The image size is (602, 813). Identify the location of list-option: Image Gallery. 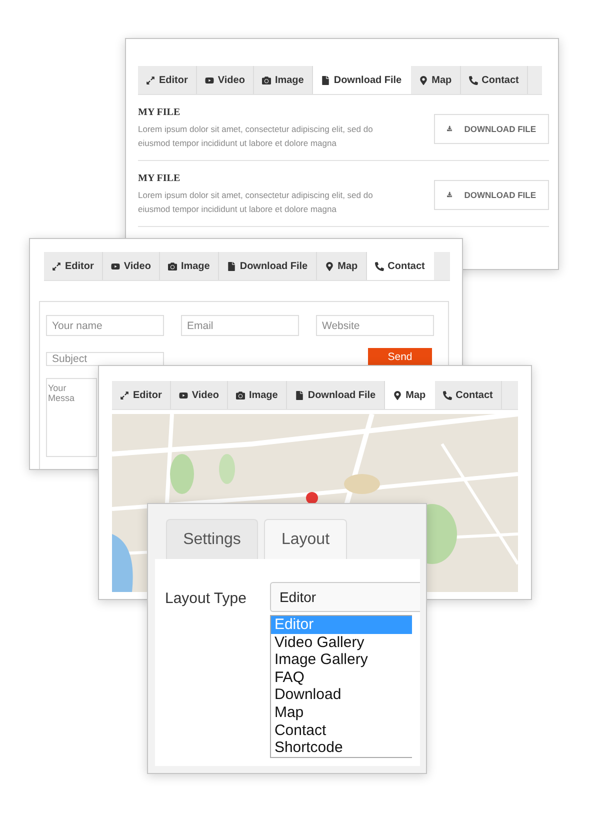
(341, 660).